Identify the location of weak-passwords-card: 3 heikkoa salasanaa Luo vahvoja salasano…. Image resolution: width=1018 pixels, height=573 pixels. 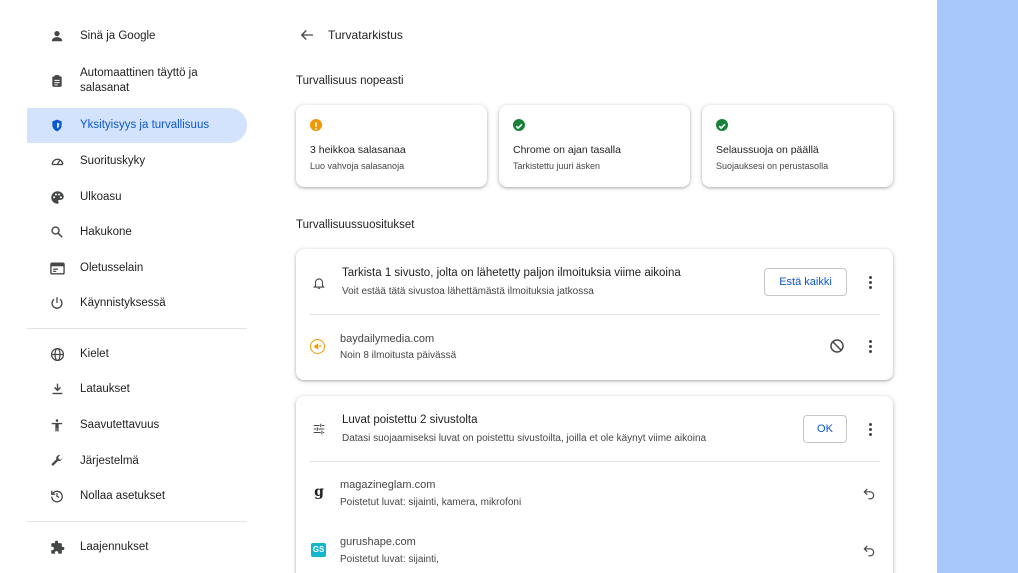
(391, 146).